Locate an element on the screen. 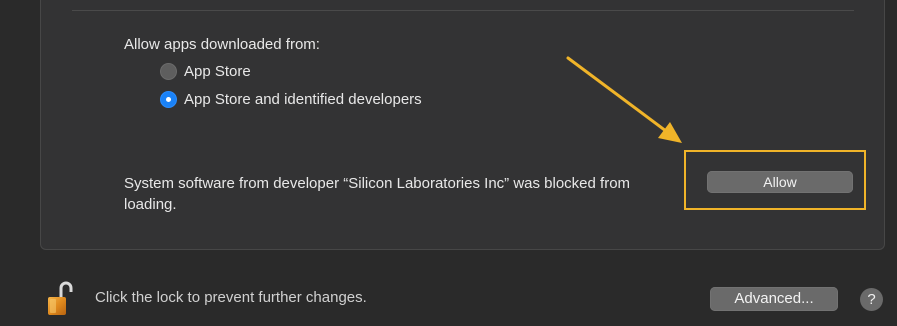 This screenshot has height=326, width=897. unlocked-padlock-icon is located at coordinates (59, 299).